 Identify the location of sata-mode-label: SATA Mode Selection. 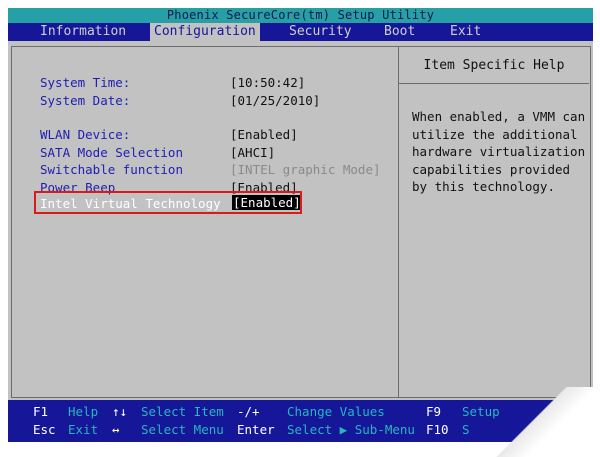
(111, 152).